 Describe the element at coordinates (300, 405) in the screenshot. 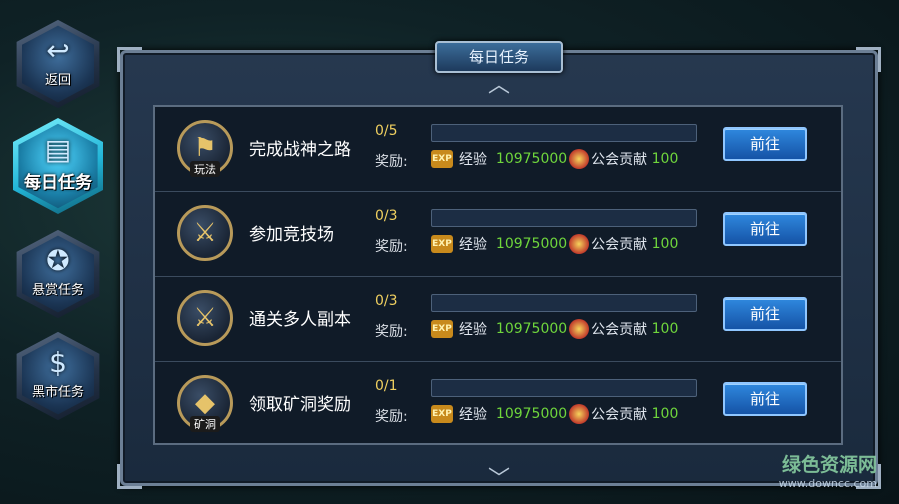

I see `task-name: 领取矿洞奖励` at that location.